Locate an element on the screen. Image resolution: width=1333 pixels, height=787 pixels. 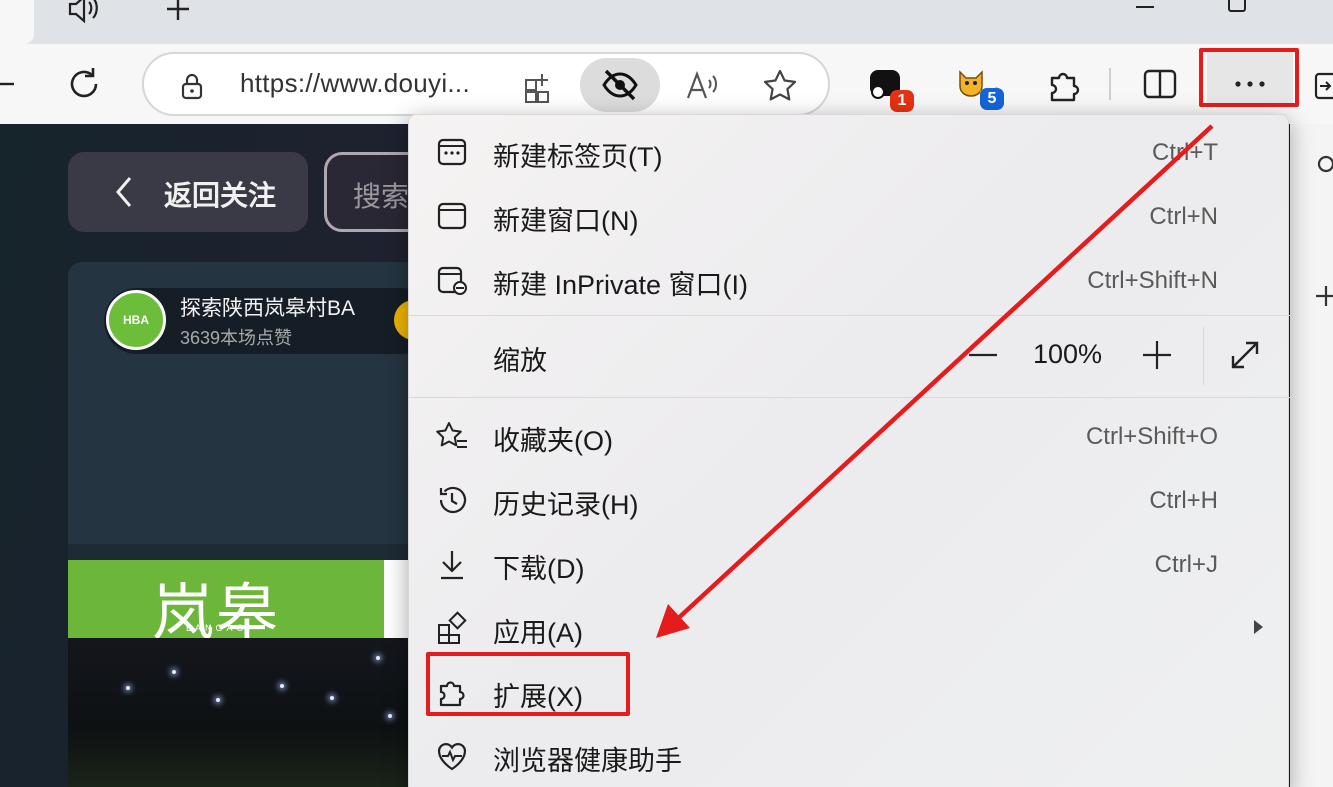
more-button-highlight-box is located at coordinates (1249, 77).